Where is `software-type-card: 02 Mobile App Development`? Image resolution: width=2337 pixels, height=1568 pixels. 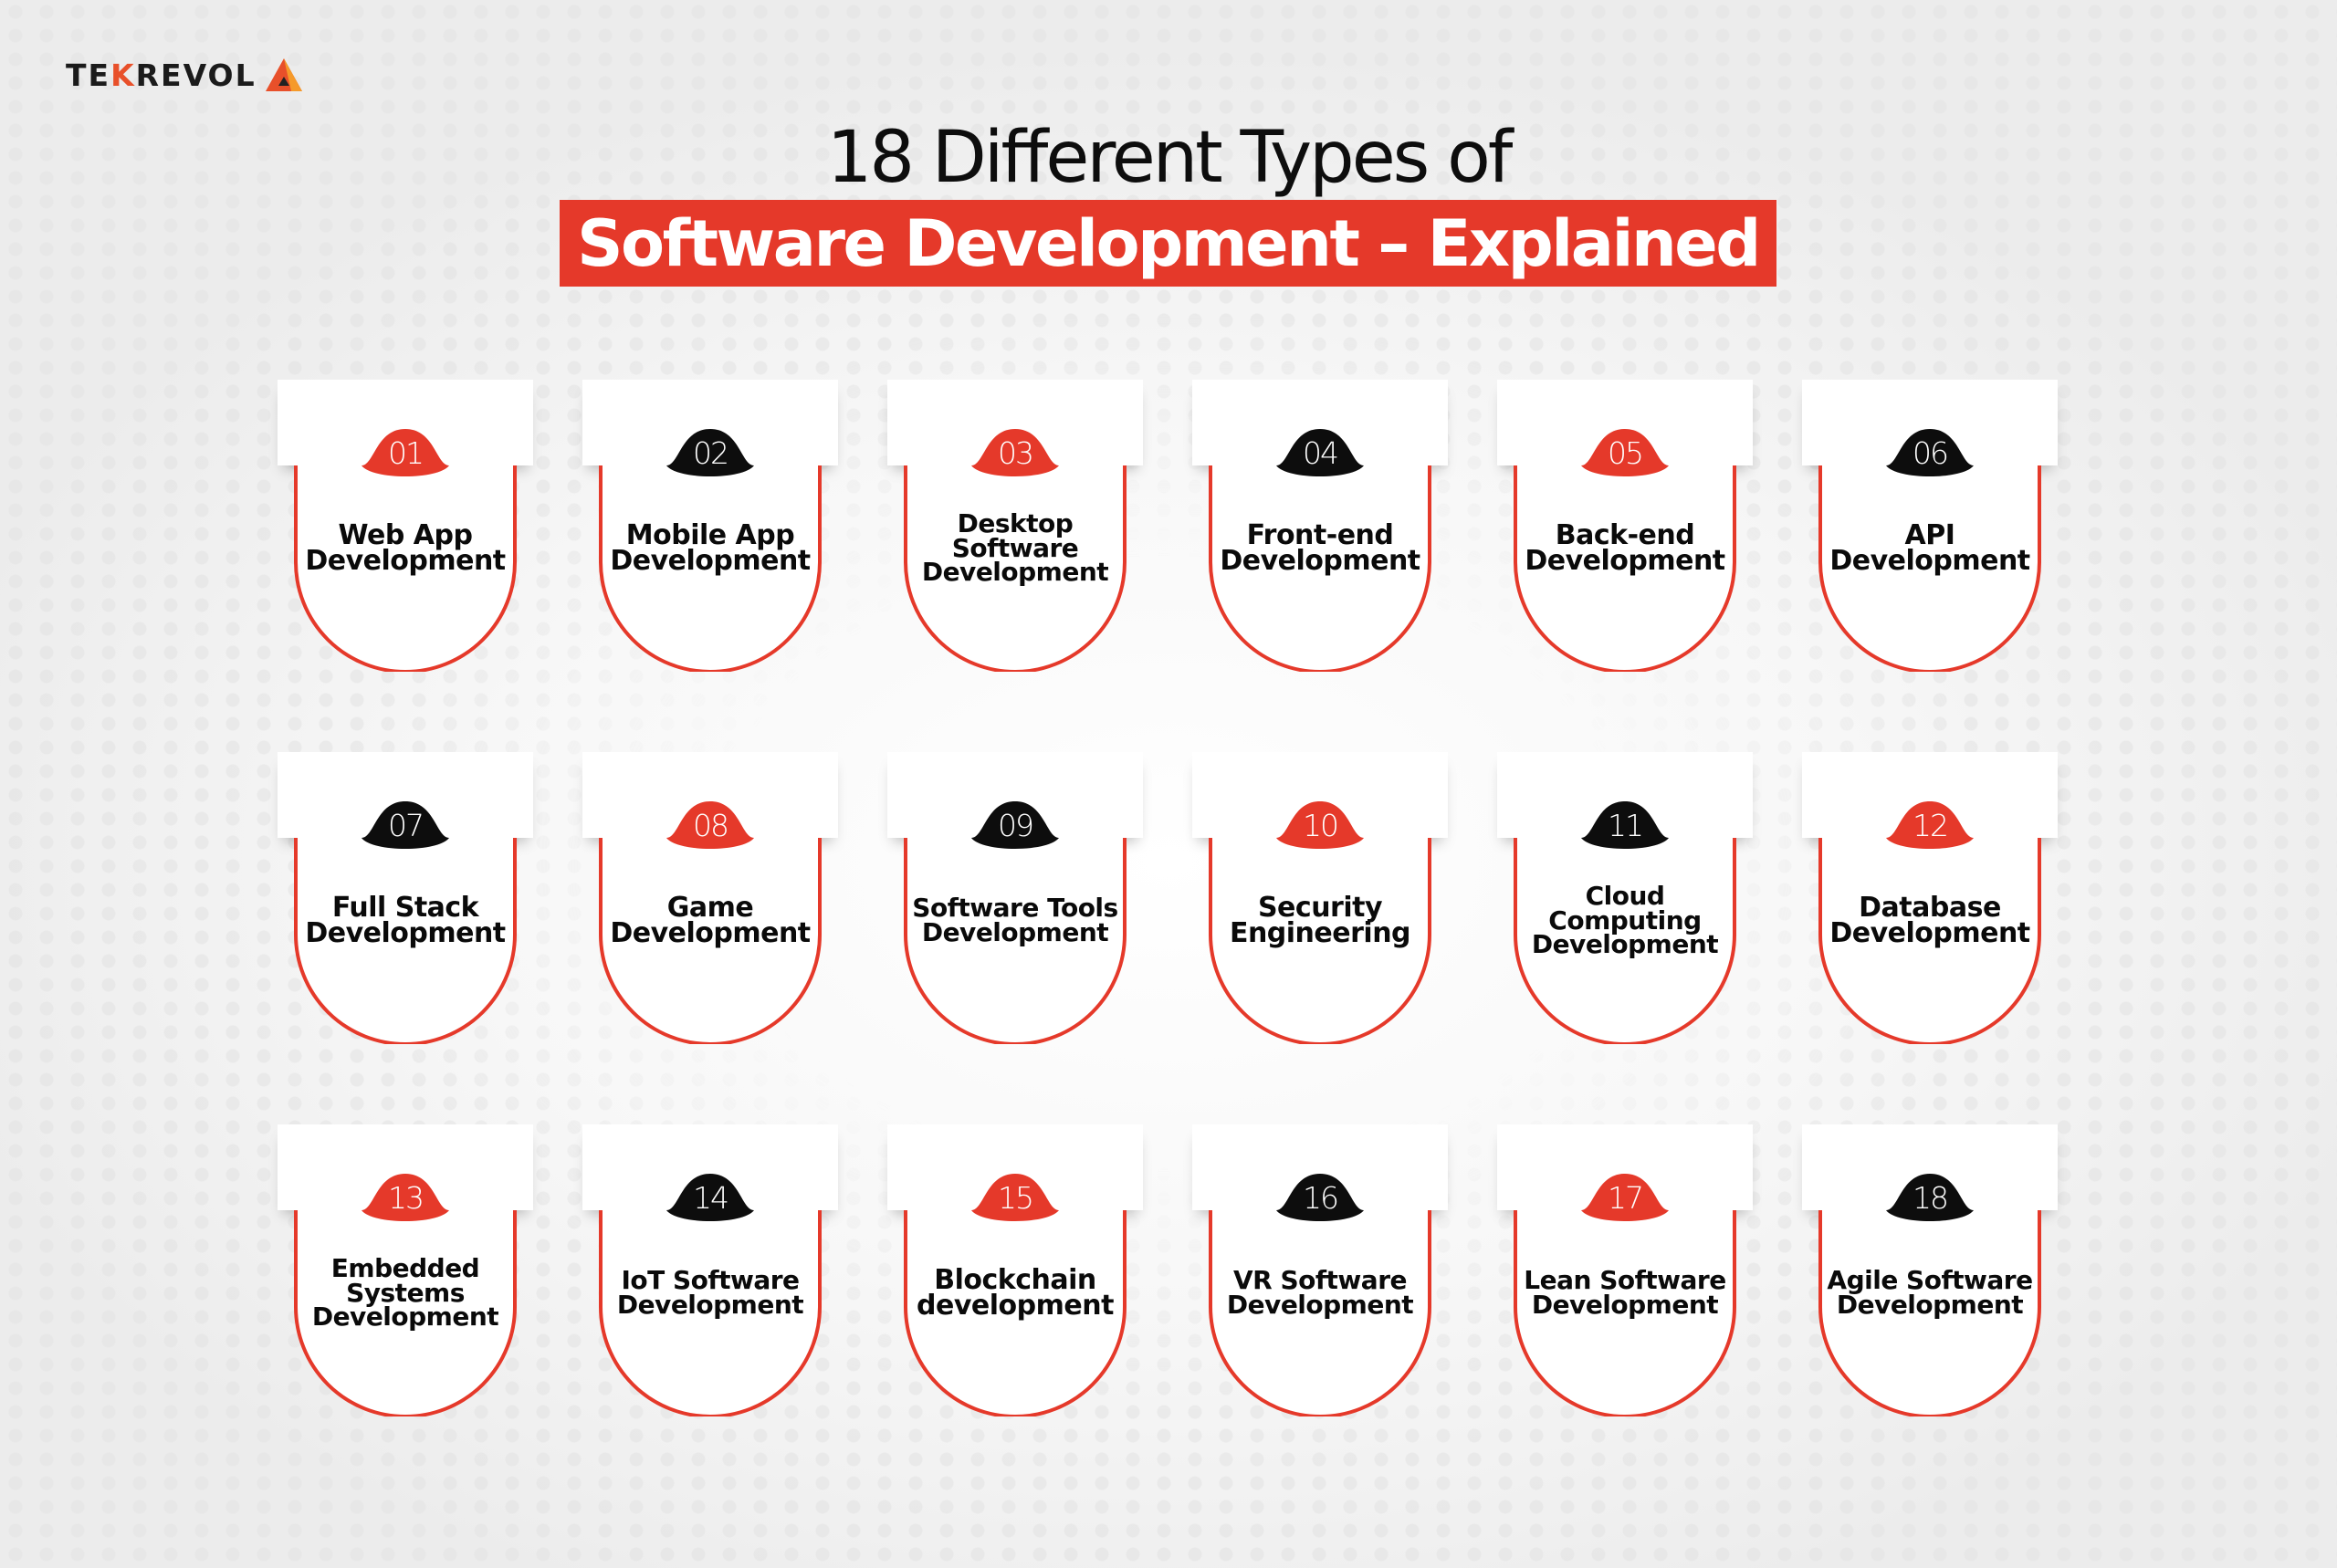 software-type-card: 02 Mobile App Development is located at coordinates (710, 526).